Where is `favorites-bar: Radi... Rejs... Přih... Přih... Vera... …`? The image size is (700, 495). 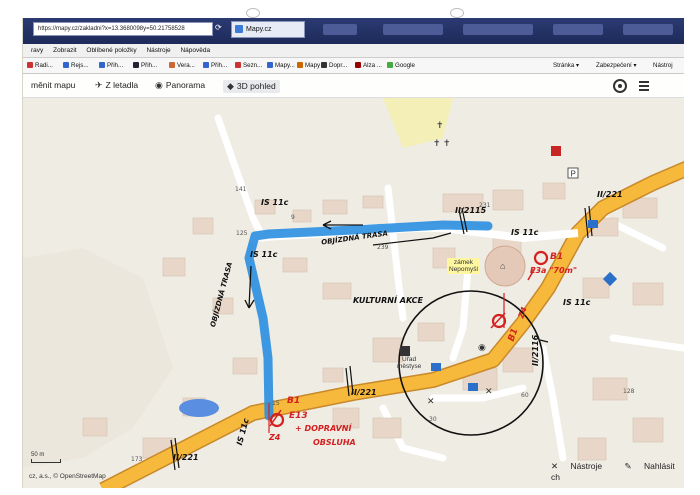
favorites-bar: Radi... Rejs... Přih... Přih... Vera... … is located at coordinates (353, 66).